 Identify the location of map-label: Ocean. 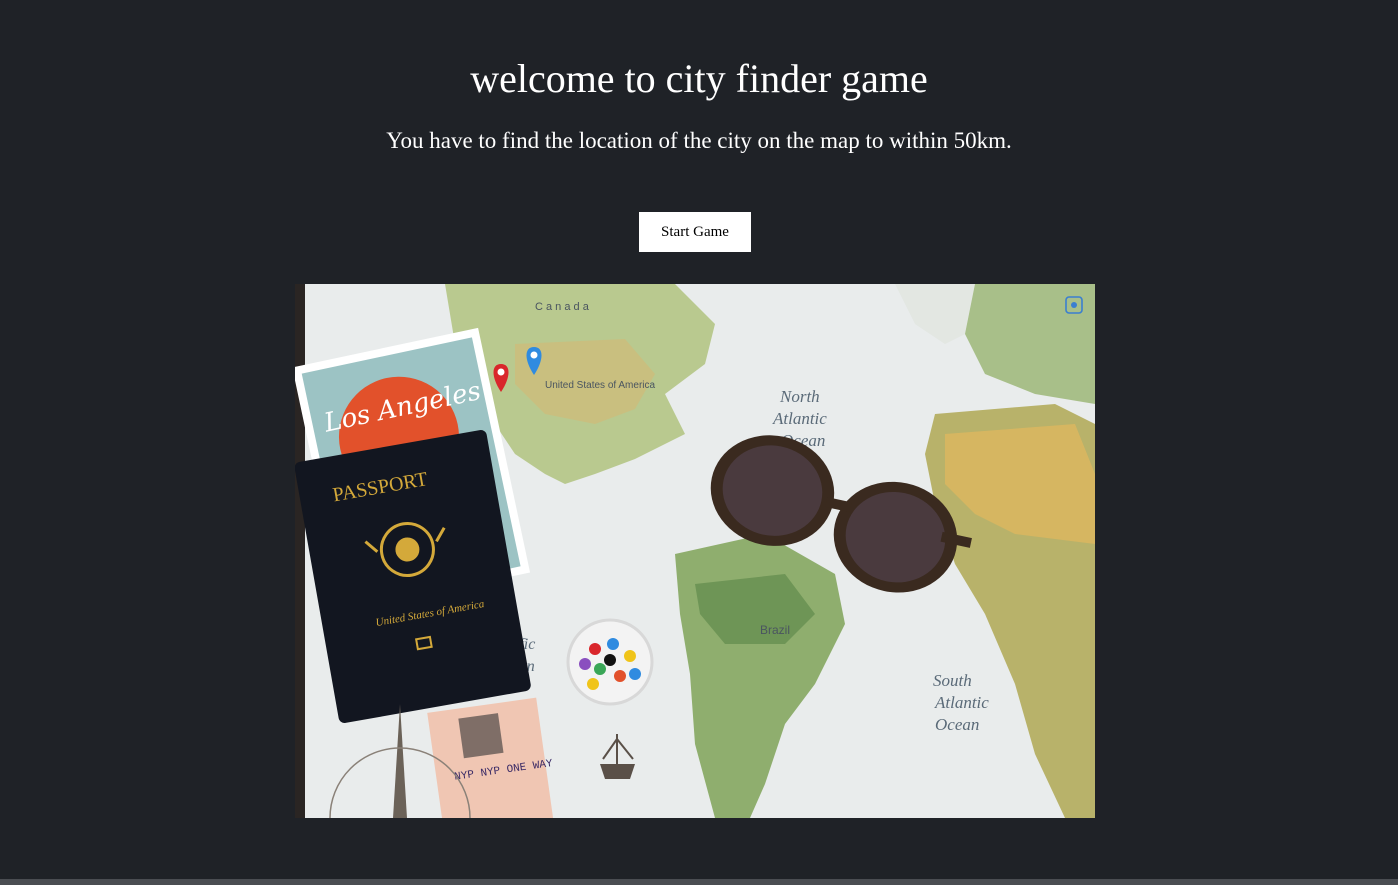
(957, 724).